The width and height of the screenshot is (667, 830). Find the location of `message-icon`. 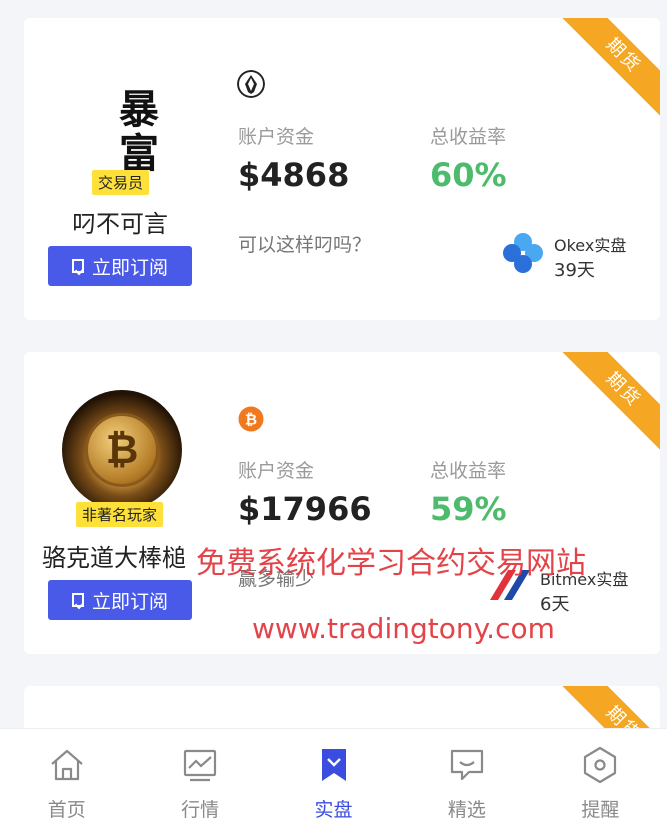

message-icon is located at coordinates (467, 765).